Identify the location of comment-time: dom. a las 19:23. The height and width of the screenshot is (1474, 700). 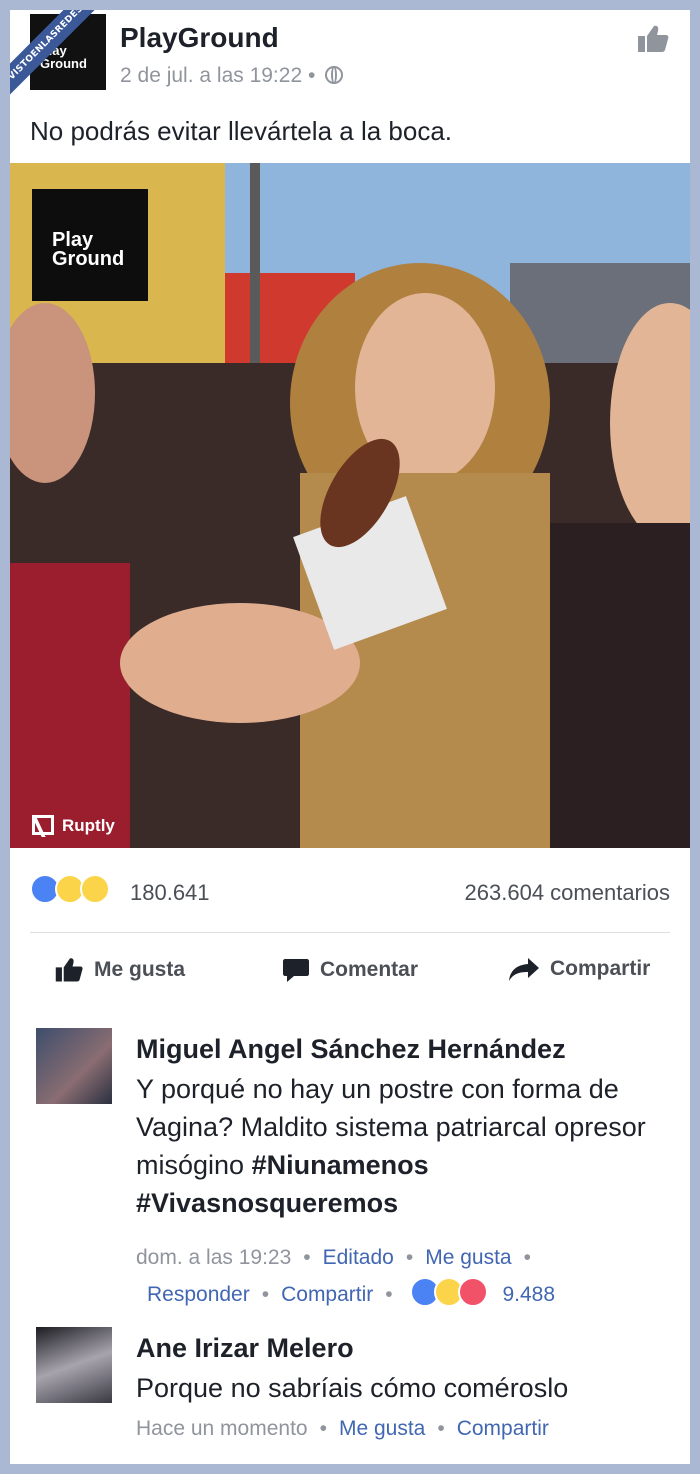
(213, 1257).